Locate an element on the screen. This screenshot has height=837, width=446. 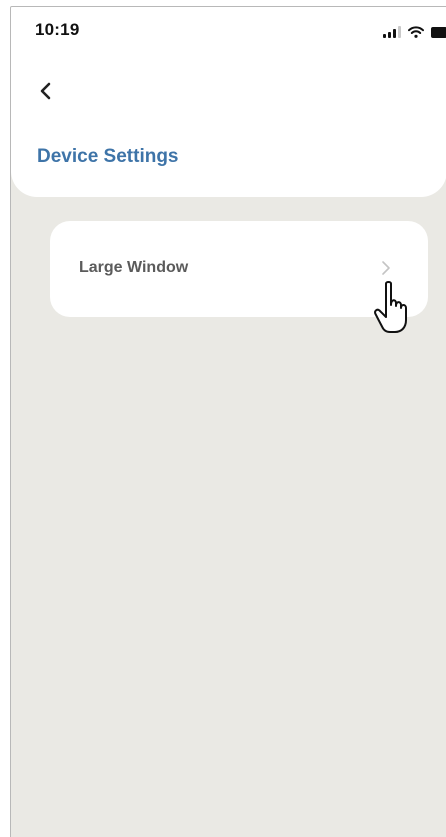
settings-item-large-window: Large Window is located at coordinates (239, 269).